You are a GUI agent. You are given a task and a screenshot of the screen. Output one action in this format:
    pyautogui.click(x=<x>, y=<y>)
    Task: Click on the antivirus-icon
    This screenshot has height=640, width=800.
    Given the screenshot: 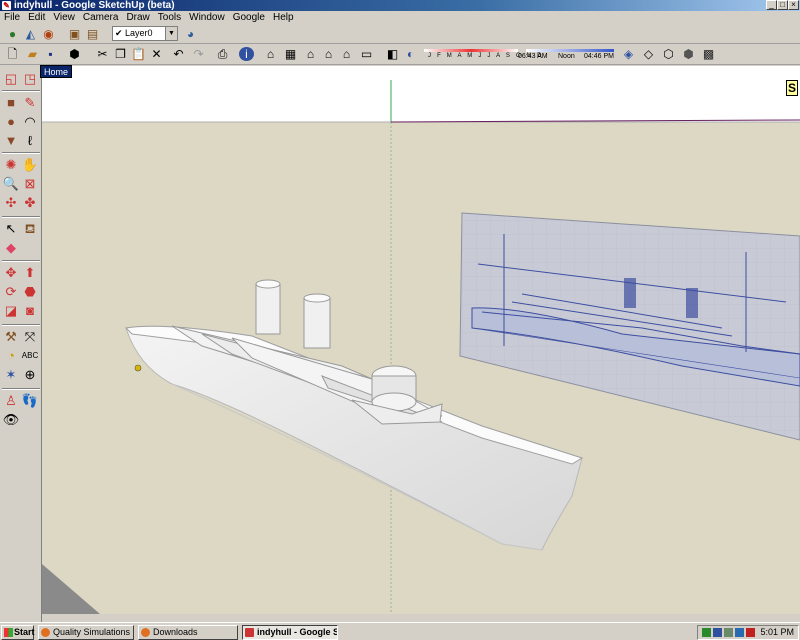 What is the action you would take?
    pyautogui.click(x=739, y=632)
    